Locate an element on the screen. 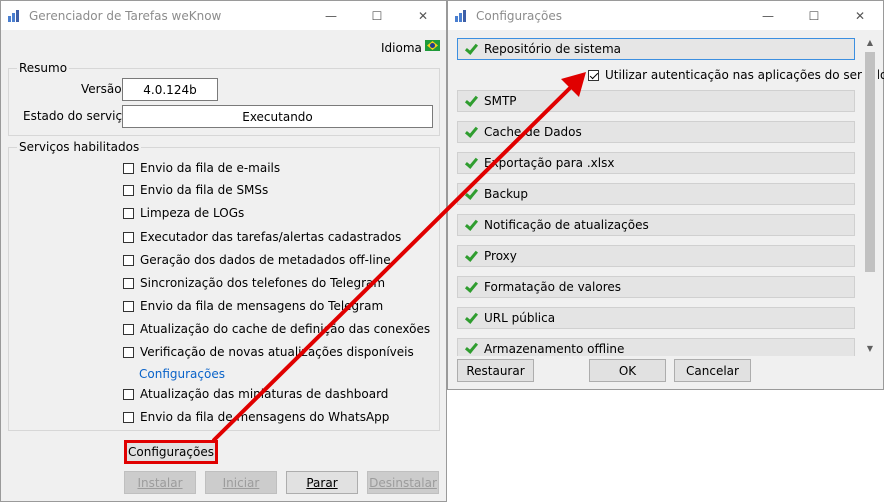  stop-button: Parar is located at coordinates (322, 482).